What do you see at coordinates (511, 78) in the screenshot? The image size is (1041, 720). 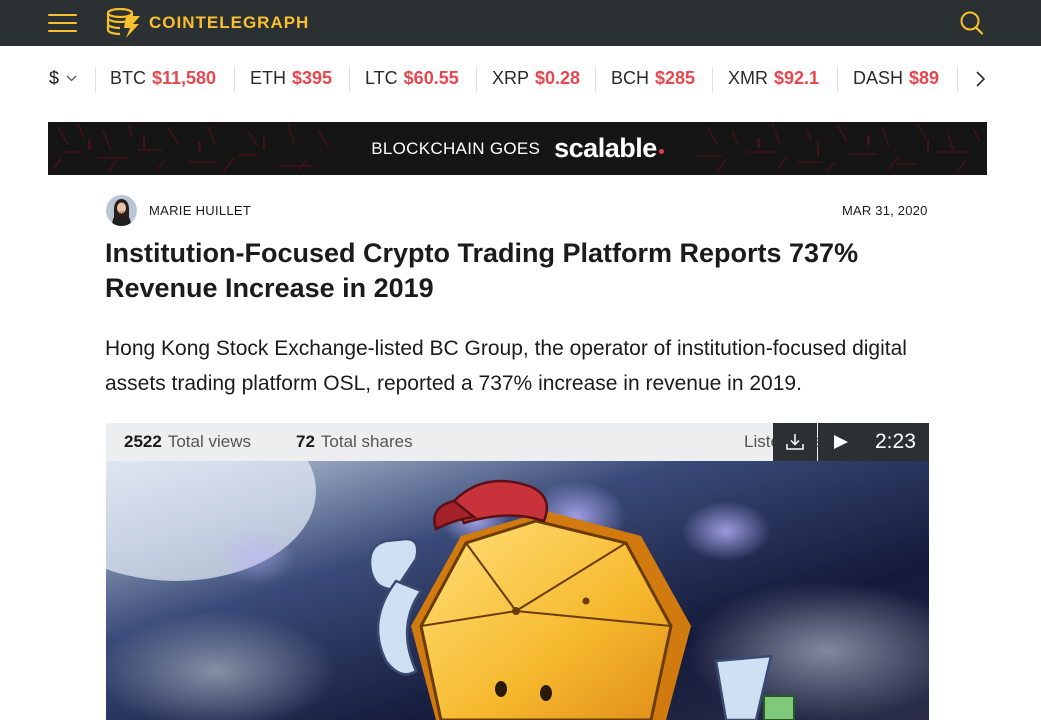 I see `ticker-symbol: XRP` at bounding box center [511, 78].